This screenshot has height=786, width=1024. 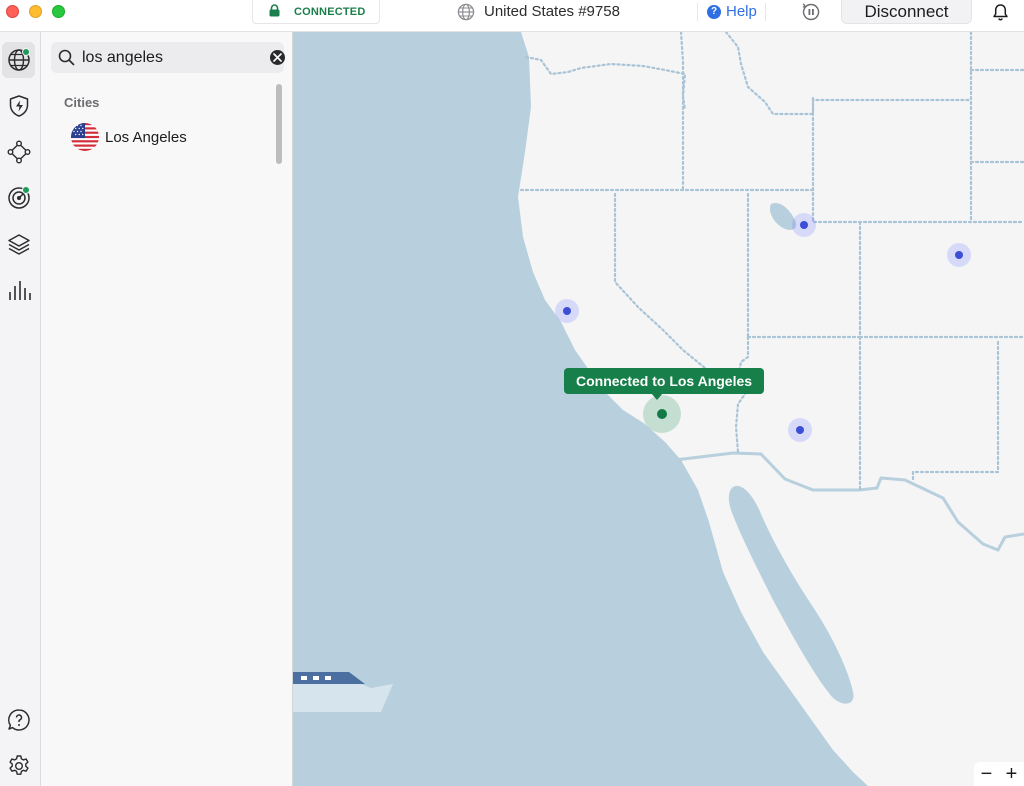 I want to click on lock-icon, so click(x=274, y=10).